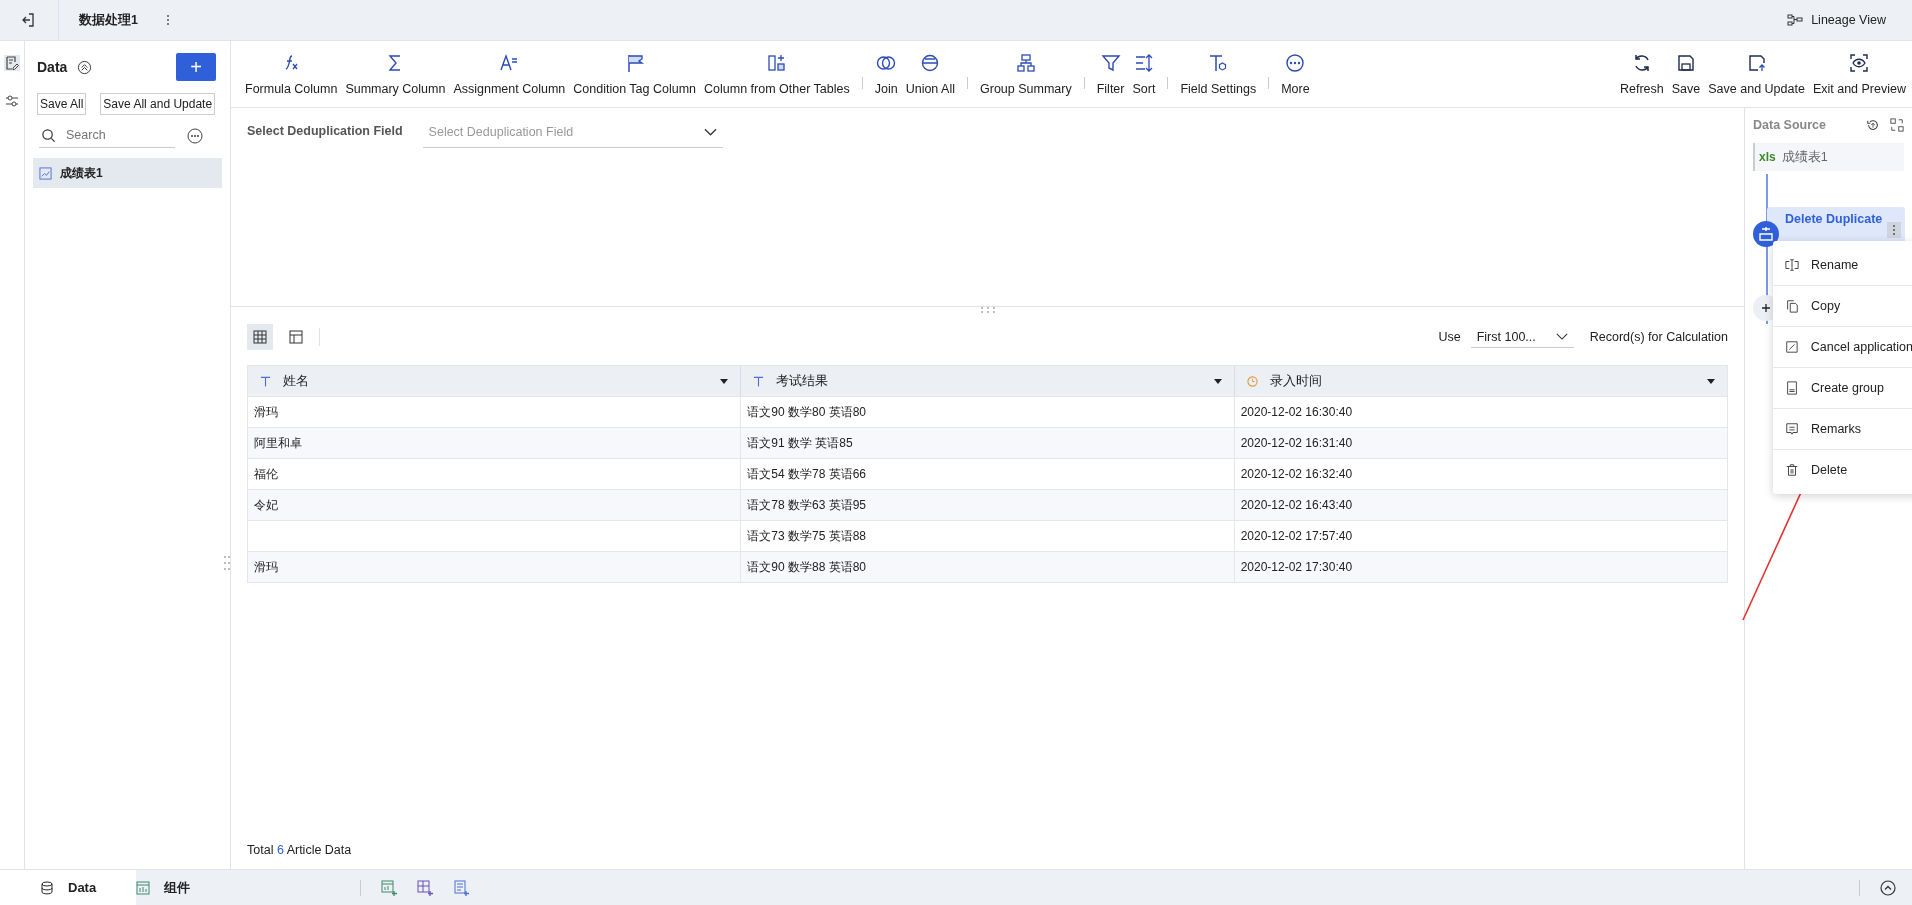 The image size is (1912, 905). What do you see at coordinates (1296, 443) in the screenshot?
I see `table-cell: 2020-12-02 16:31:40` at bounding box center [1296, 443].